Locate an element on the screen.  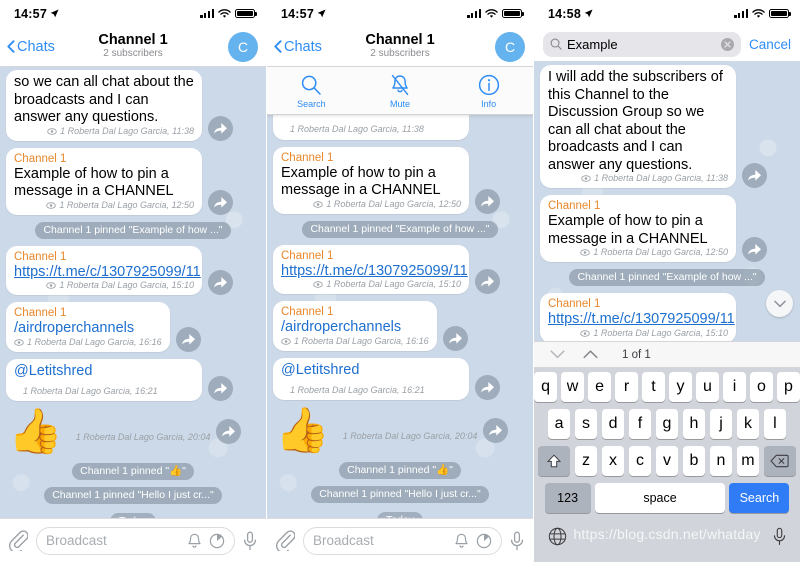
backspace-key is located at coordinates (779, 461).